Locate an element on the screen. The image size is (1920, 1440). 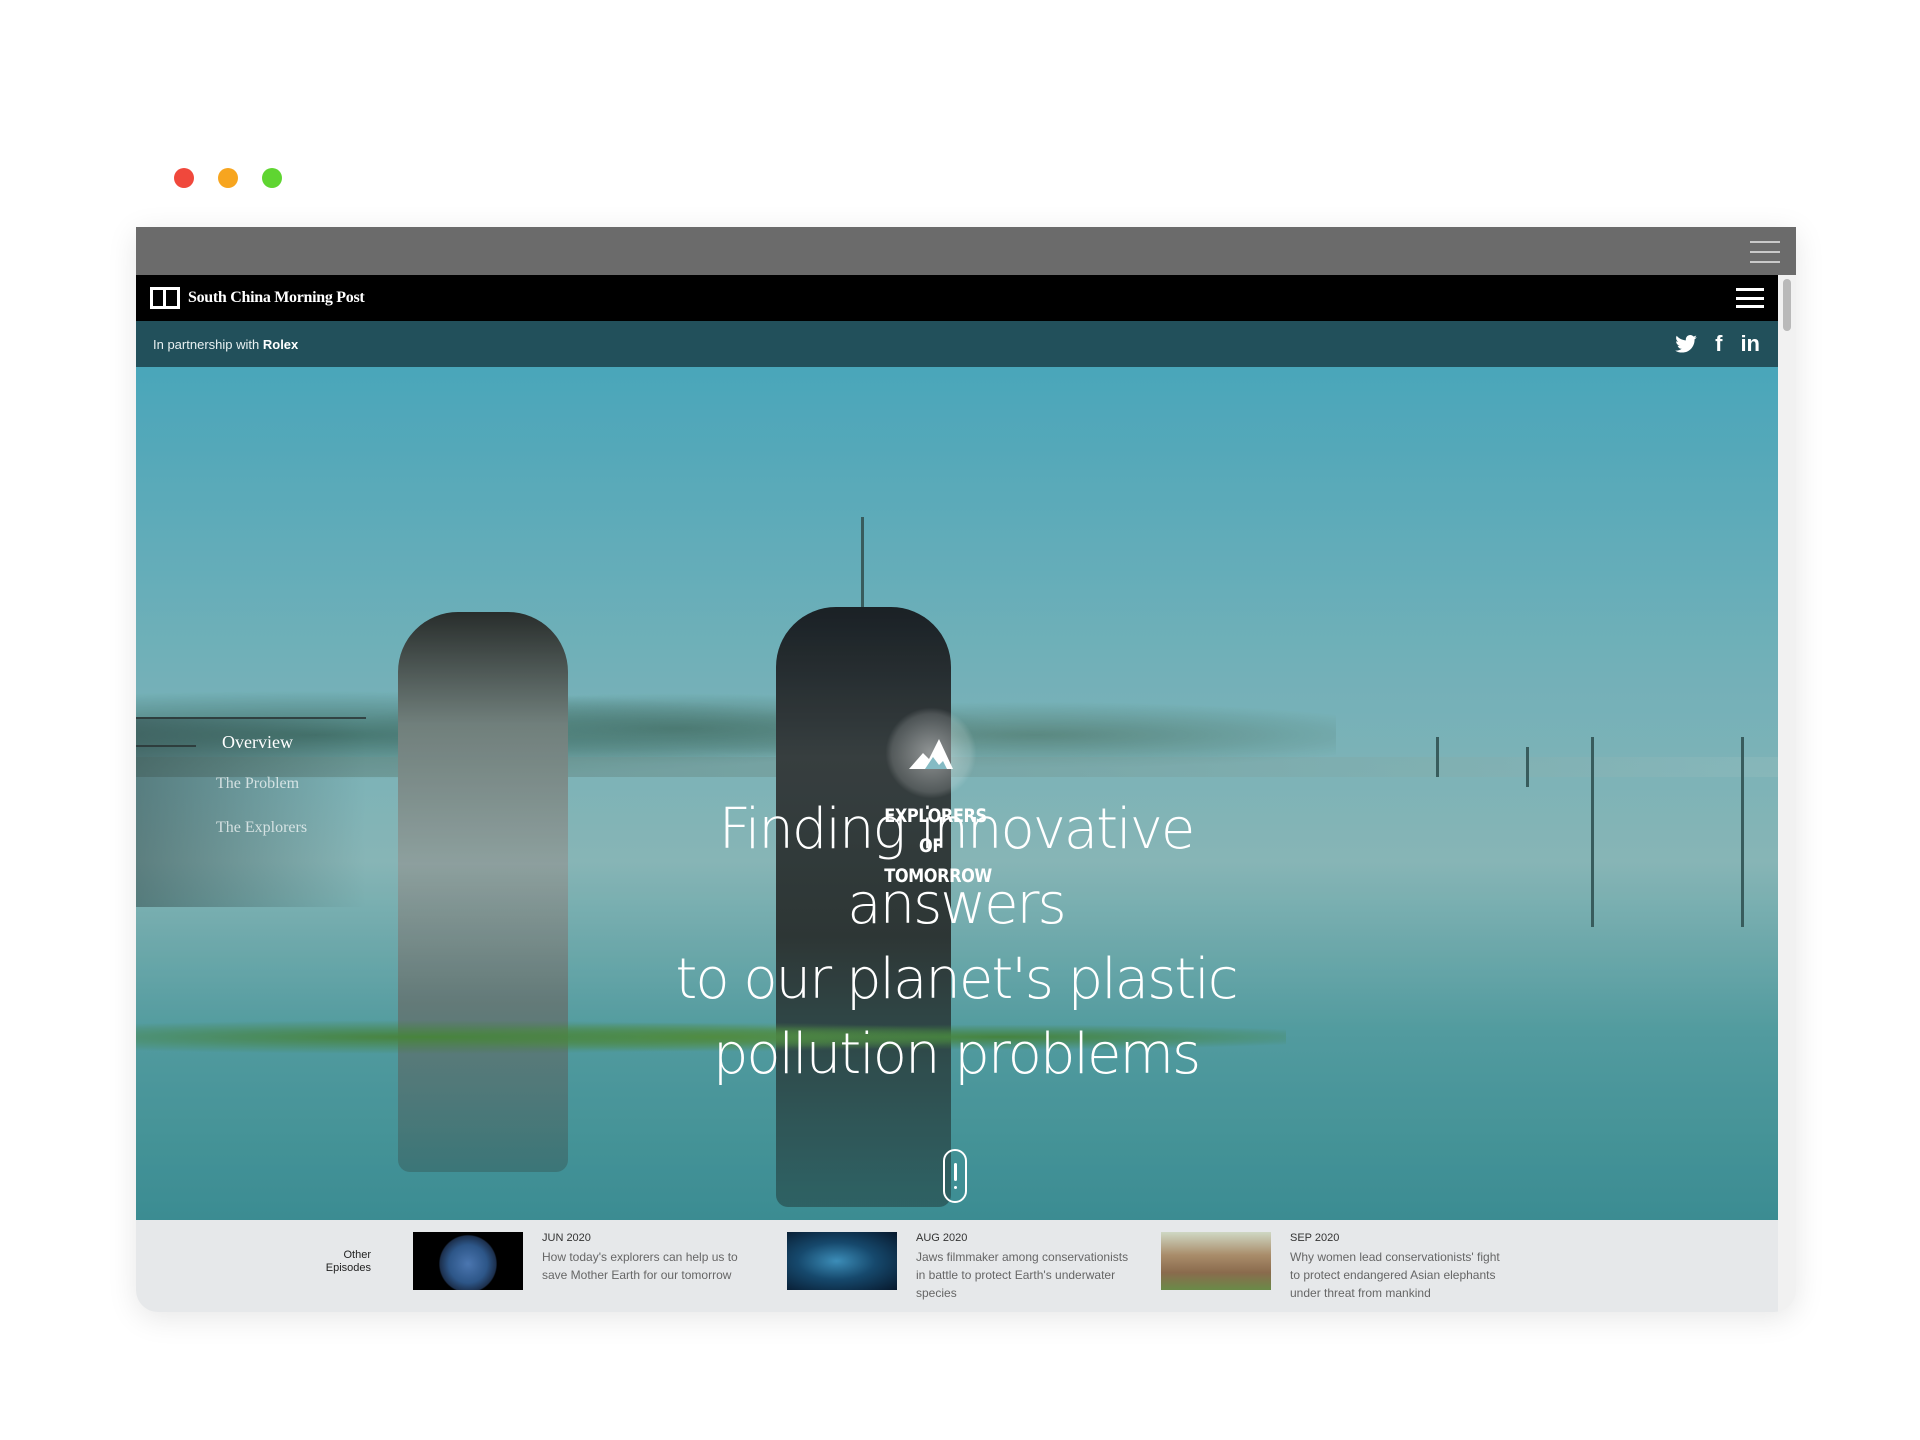
hamburger-menu-icon is located at coordinates (1750, 298).